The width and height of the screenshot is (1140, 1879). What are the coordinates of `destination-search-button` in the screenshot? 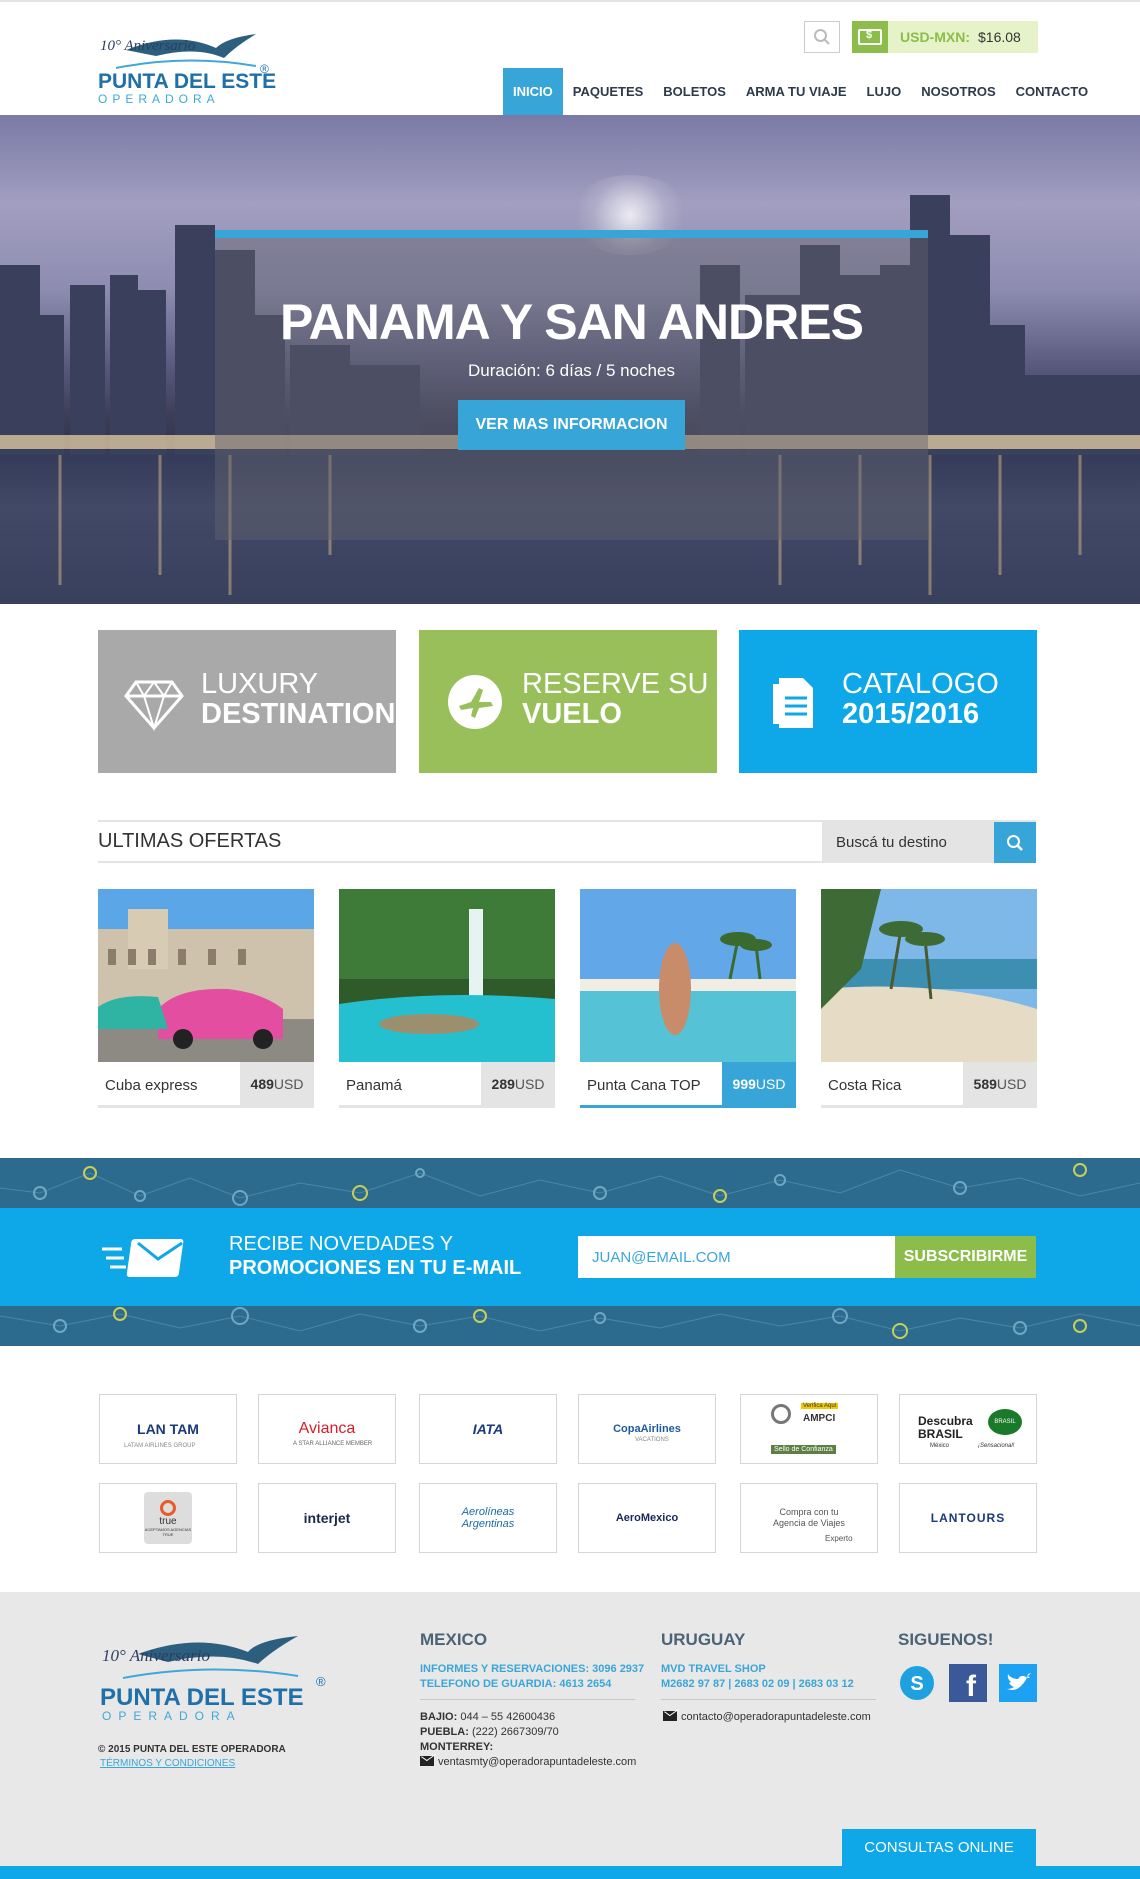 It's located at (1015, 842).